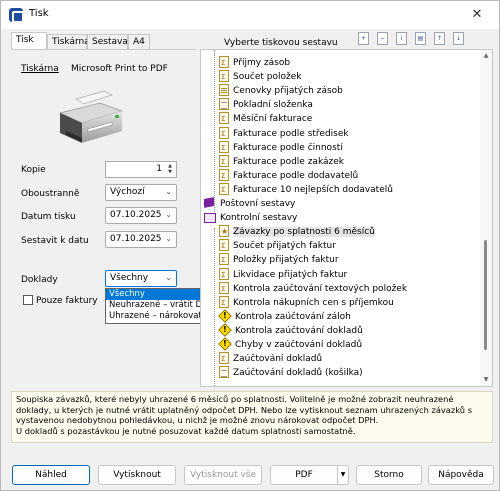  What do you see at coordinates (342, 475) in the screenshot?
I see `chevron-down-icon: ▼` at bounding box center [342, 475].